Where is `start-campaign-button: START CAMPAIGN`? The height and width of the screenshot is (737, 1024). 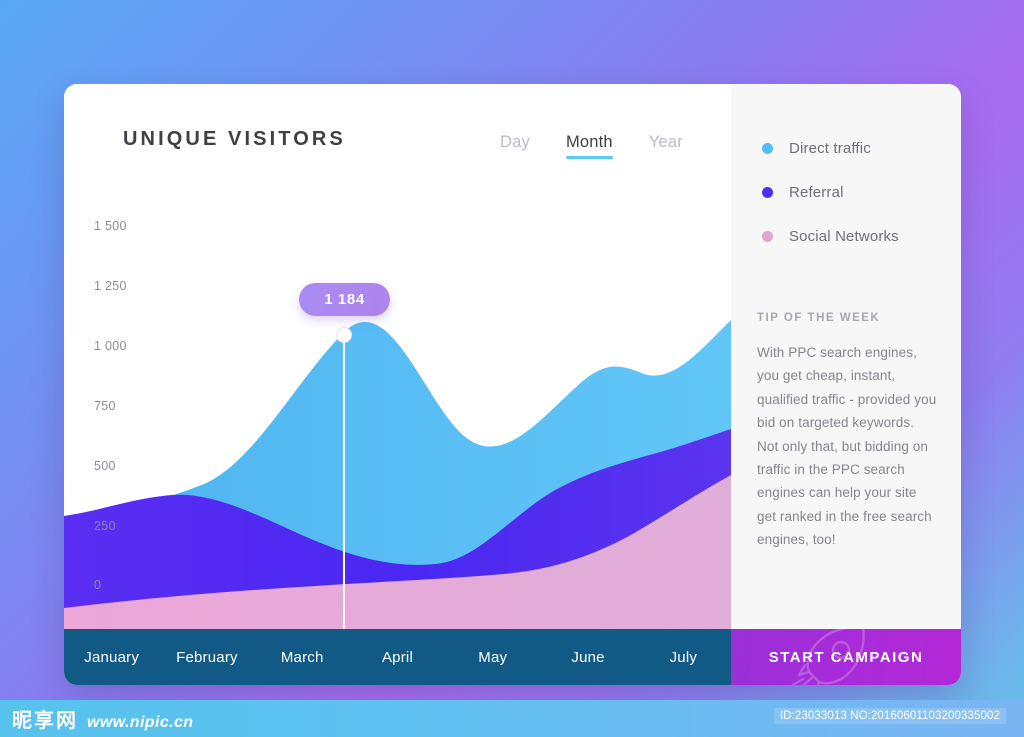 start-campaign-button: START CAMPAIGN is located at coordinates (846, 657).